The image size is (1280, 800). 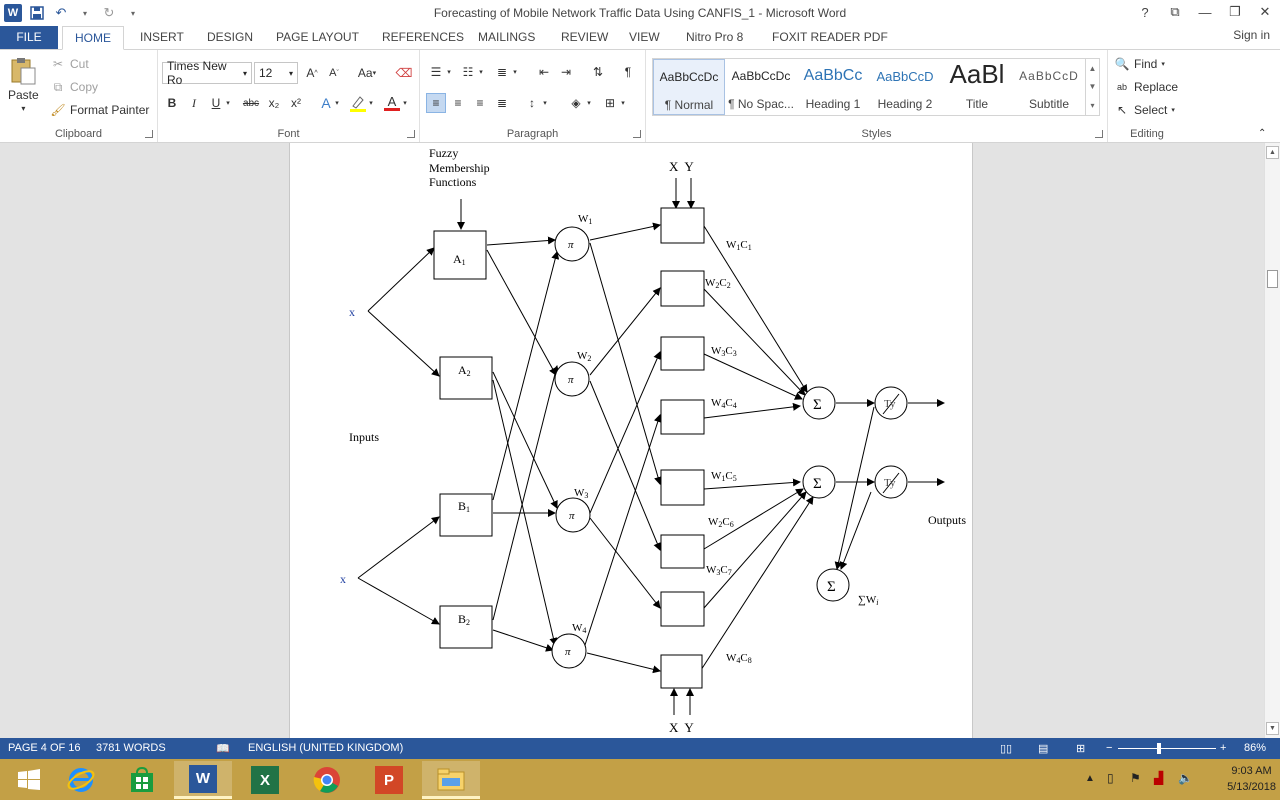 I want to click on page-count: PAGE 4 OF 16, so click(x=44, y=748).